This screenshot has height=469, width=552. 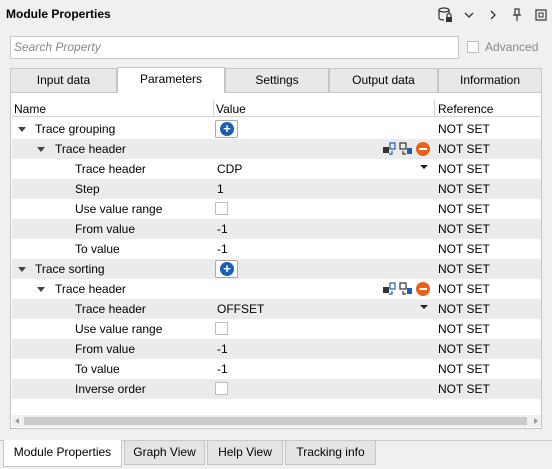 I want to click on scrollbar-thumb, so click(x=275, y=421).